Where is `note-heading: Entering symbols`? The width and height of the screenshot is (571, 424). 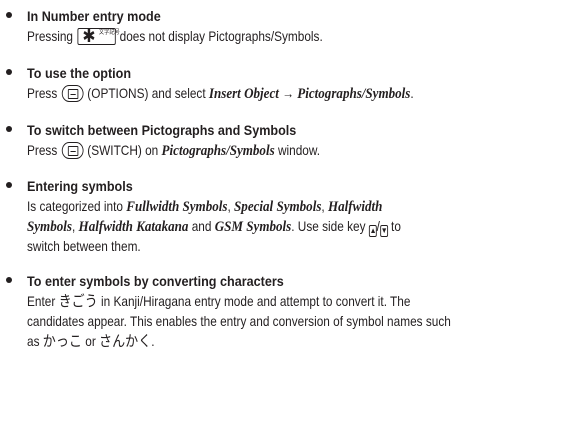
note-heading: Entering symbols is located at coordinates (80, 186).